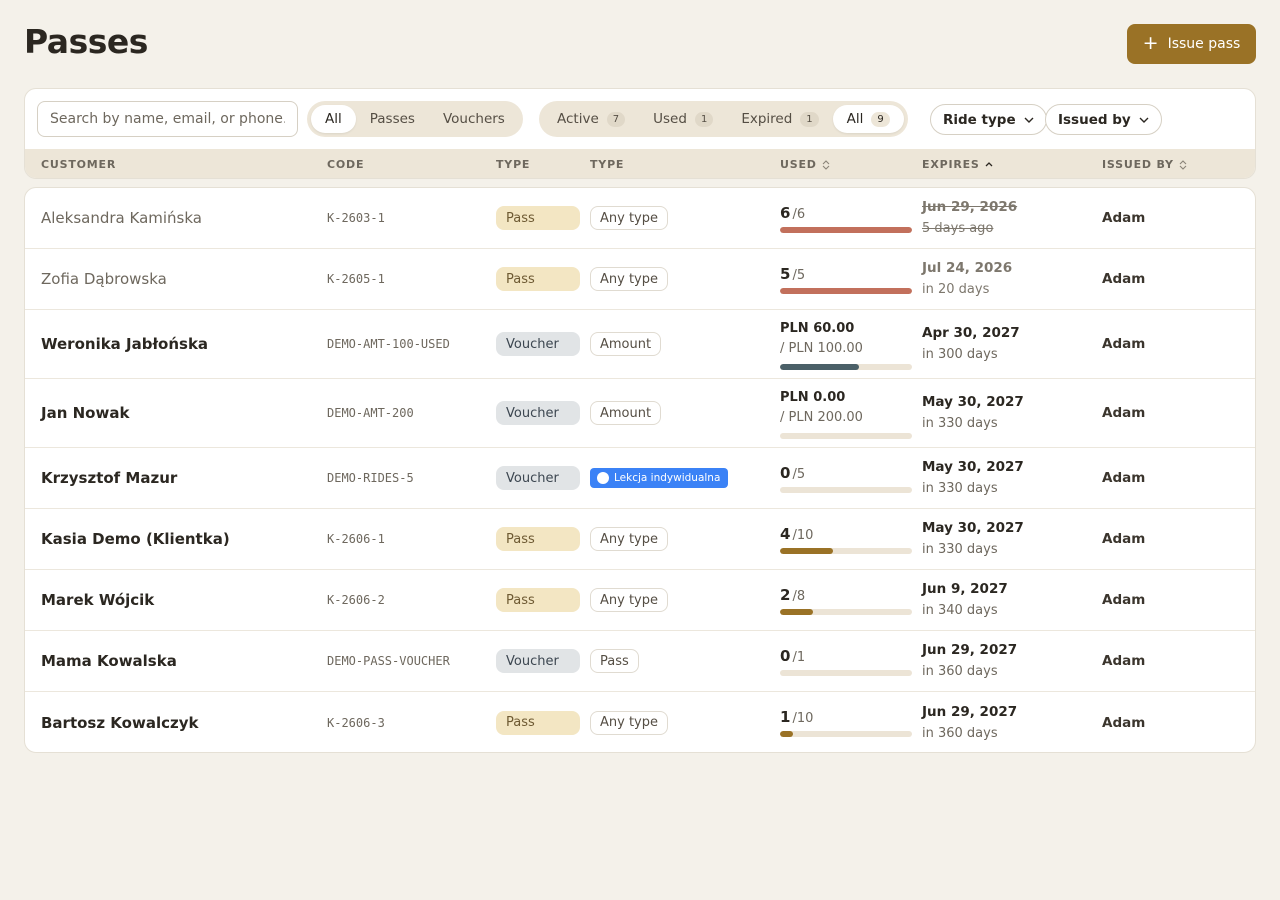 The width and height of the screenshot is (1280, 900). I want to click on tab-label: Used, so click(670, 119).